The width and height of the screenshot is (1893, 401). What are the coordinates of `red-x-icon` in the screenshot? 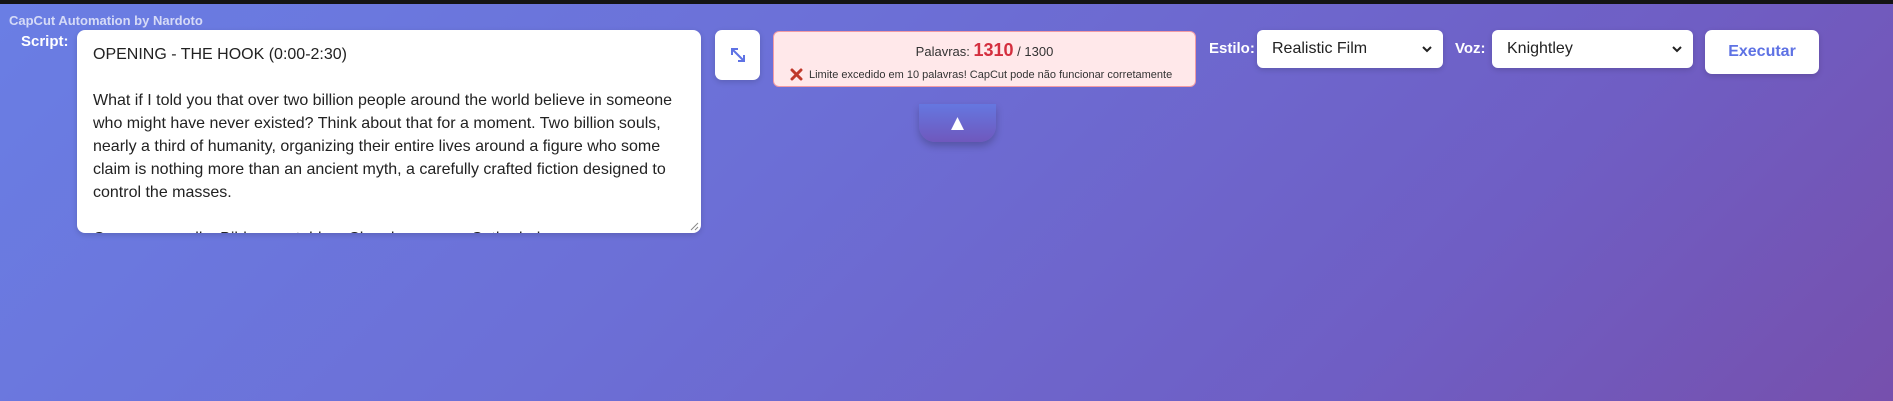 It's located at (796, 74).